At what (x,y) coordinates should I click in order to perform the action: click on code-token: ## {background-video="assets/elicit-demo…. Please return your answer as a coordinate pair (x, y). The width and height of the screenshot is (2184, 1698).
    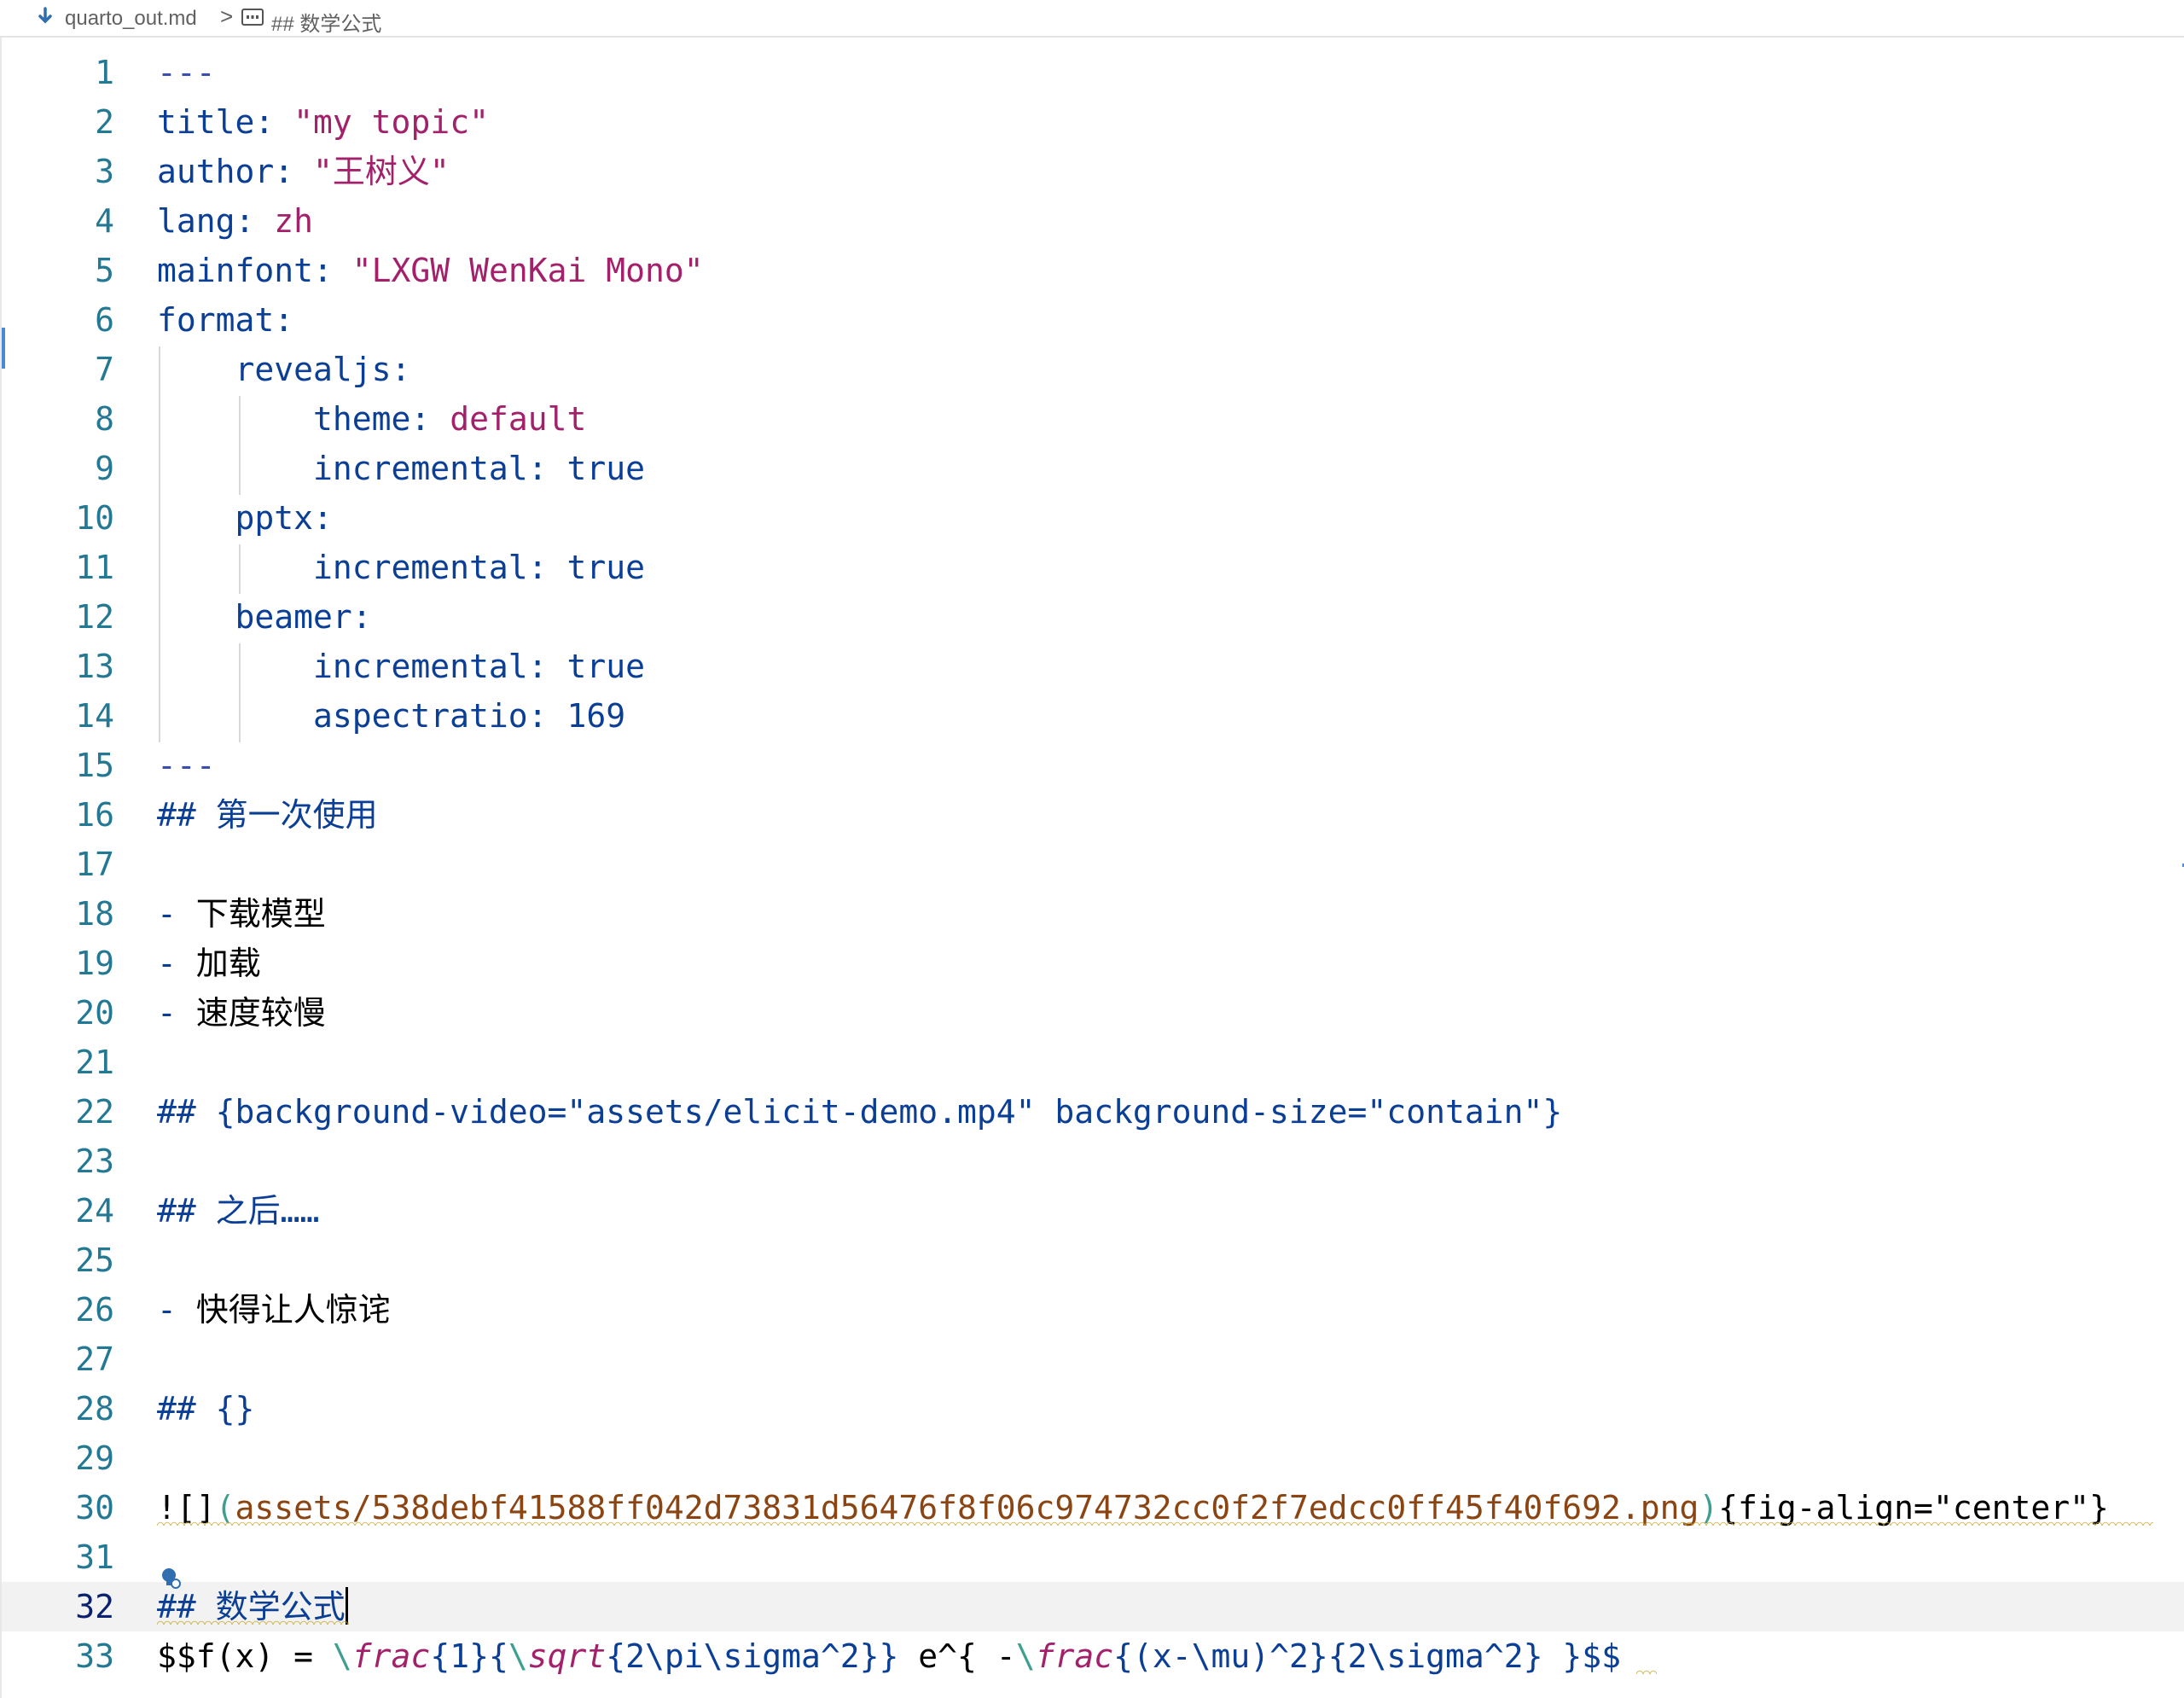
    Looking at the image, I should click on (860, 1112).